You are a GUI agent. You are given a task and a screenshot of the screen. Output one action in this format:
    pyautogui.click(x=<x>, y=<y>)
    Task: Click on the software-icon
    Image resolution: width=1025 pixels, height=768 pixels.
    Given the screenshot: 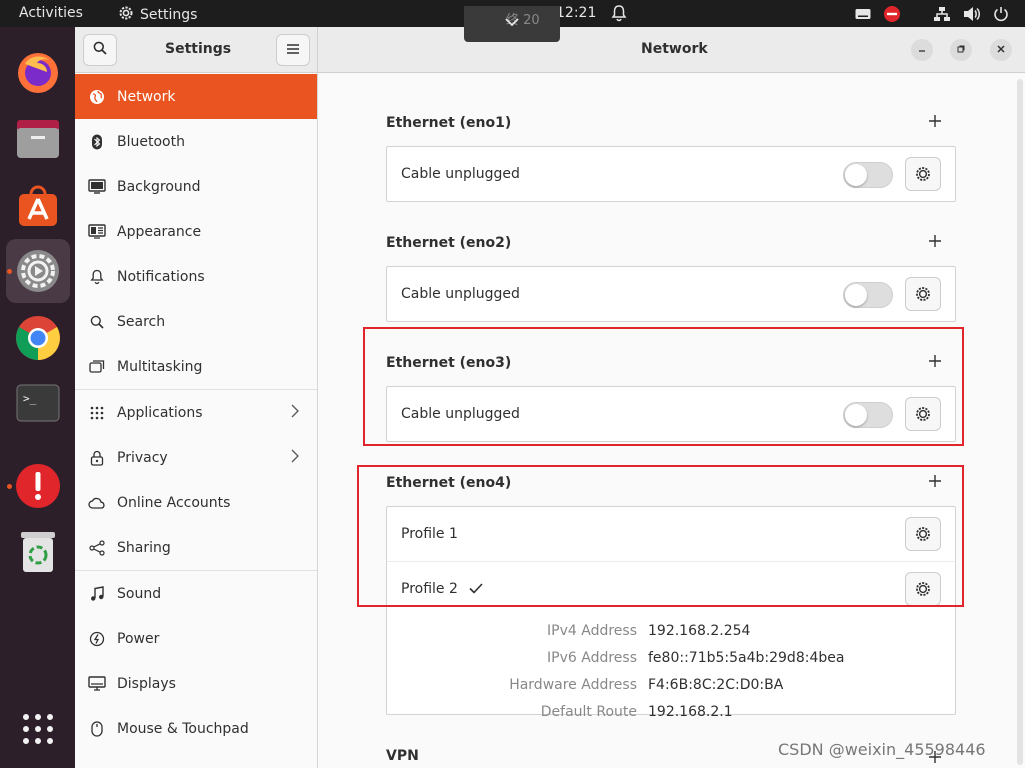 What is the action you would take?
    pyautogui.click(x=38, y=205)
    